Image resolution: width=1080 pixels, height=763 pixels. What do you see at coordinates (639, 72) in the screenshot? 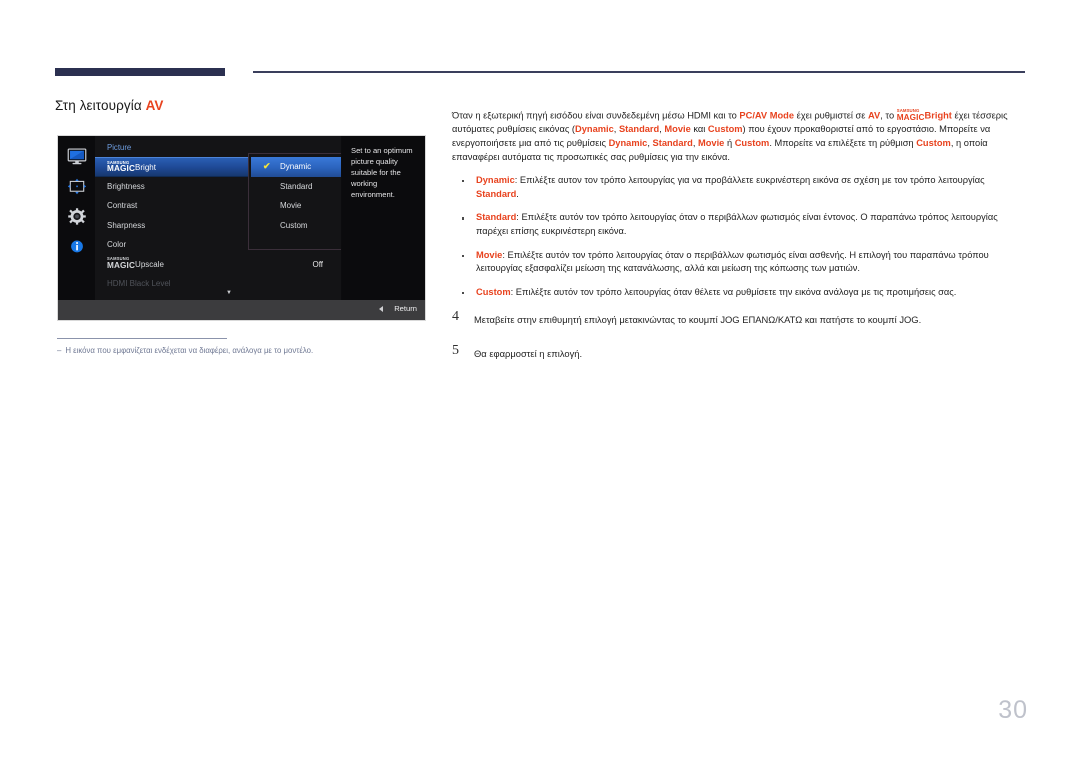
I see `header-rule-thin` at bounding box center [639, 72].